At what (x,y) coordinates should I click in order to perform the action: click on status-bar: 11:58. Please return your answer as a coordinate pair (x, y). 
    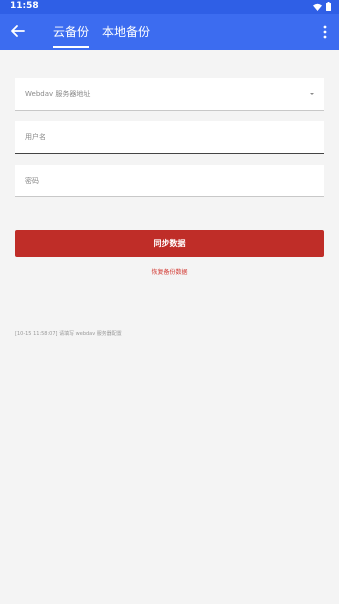
    Looking at the image, I should click on (169, 7).